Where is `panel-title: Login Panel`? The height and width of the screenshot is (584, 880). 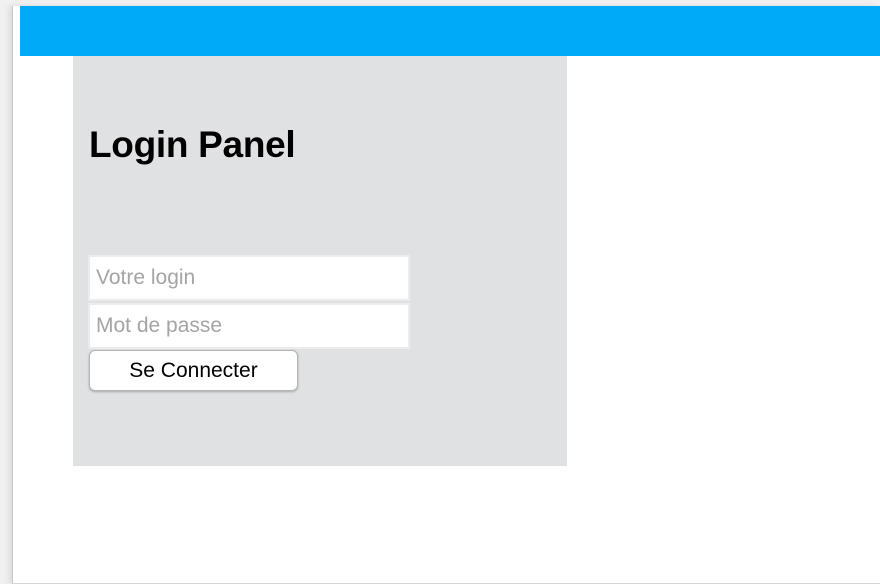 panel-title: Login Panel is located at coordinates (192, 144).